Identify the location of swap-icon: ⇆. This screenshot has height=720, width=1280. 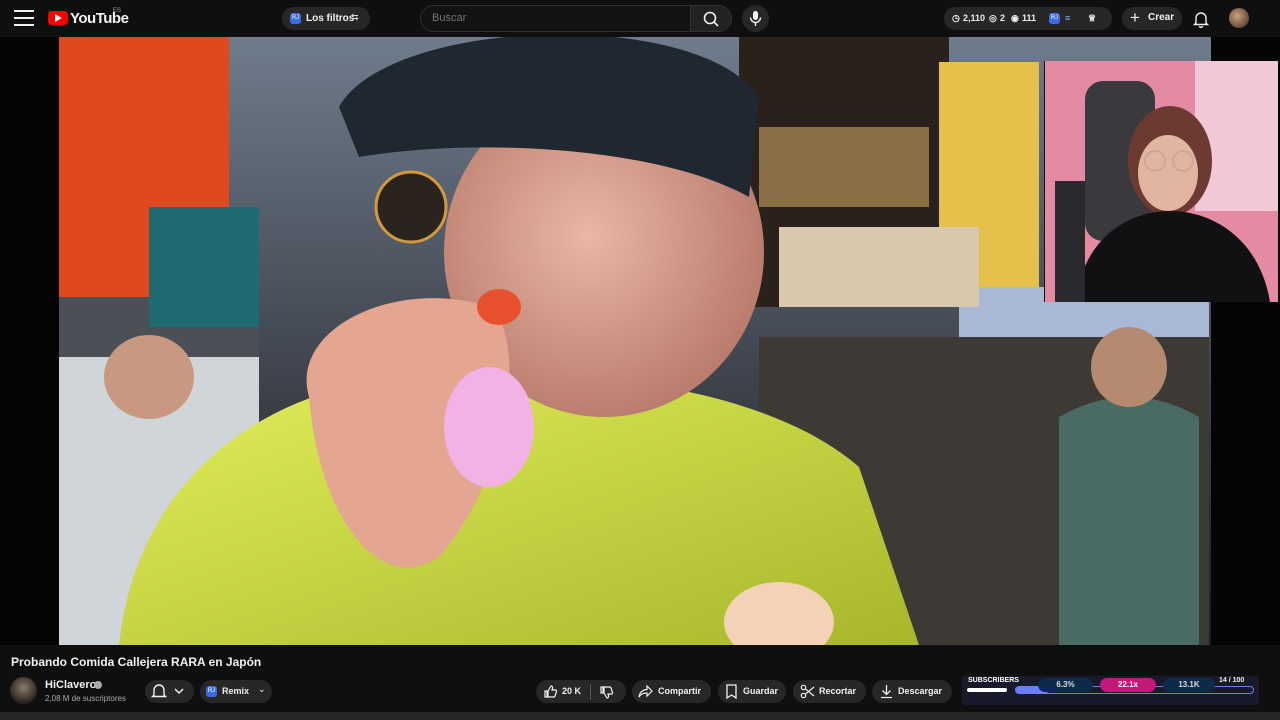
(355, 17).